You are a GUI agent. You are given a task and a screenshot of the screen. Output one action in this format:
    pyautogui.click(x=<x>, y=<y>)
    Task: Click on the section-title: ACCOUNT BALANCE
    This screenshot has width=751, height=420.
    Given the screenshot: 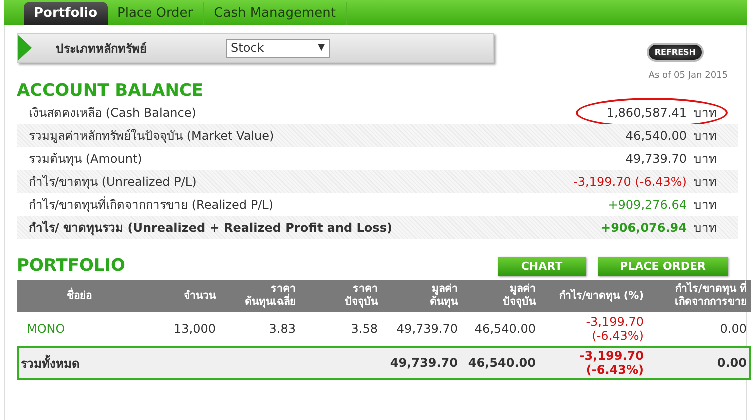 What is the action you would take?
    pyautogui.click(x=111, y=91)
    